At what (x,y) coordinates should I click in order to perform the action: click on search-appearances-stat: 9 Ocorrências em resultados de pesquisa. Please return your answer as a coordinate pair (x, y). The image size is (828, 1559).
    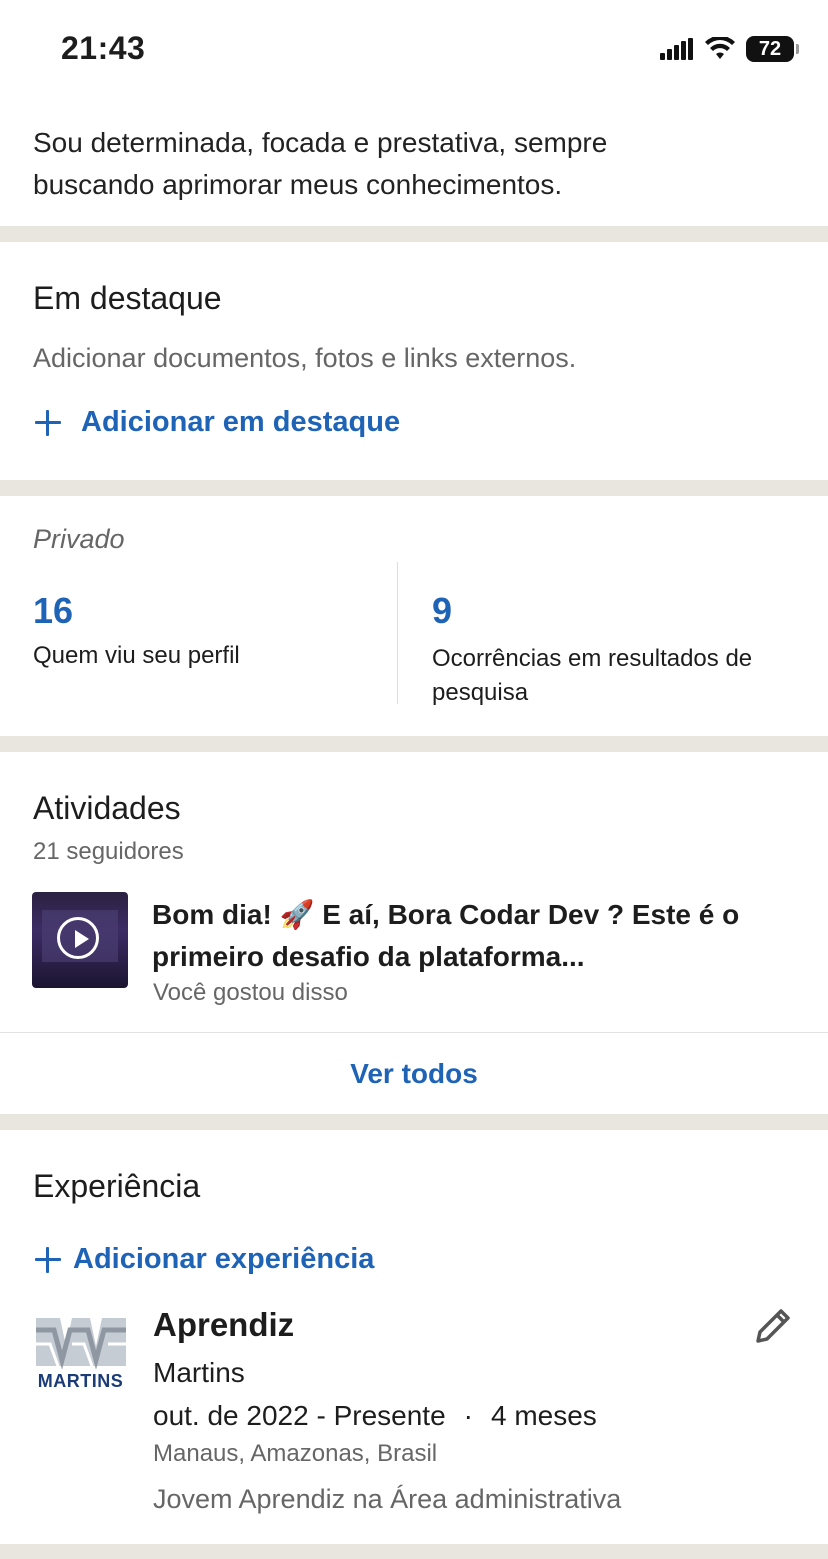
    Looking at the image, I should click on (612, 650).